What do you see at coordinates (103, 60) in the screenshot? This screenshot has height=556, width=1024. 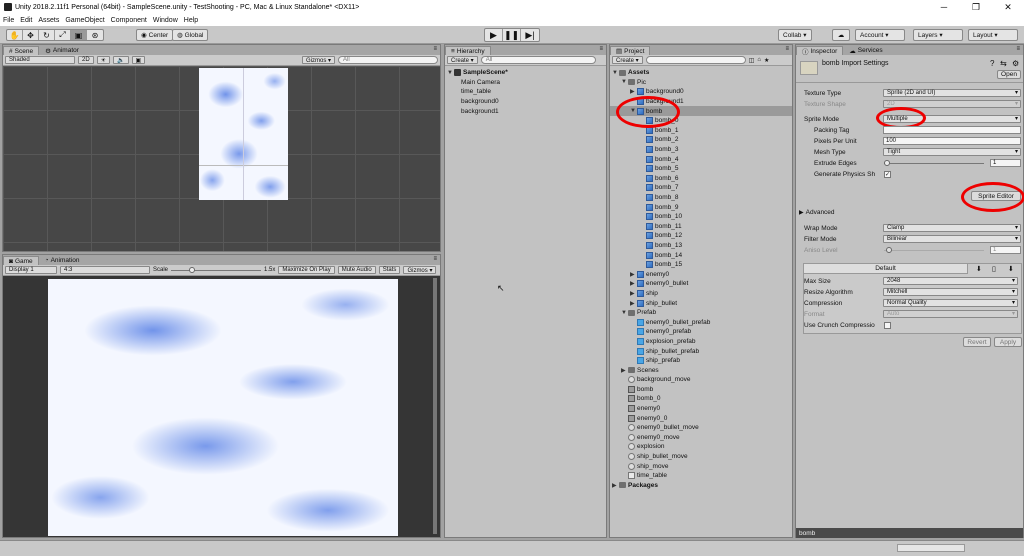 I see `lighting-icon: ☀` at bounding box center [103, 60].